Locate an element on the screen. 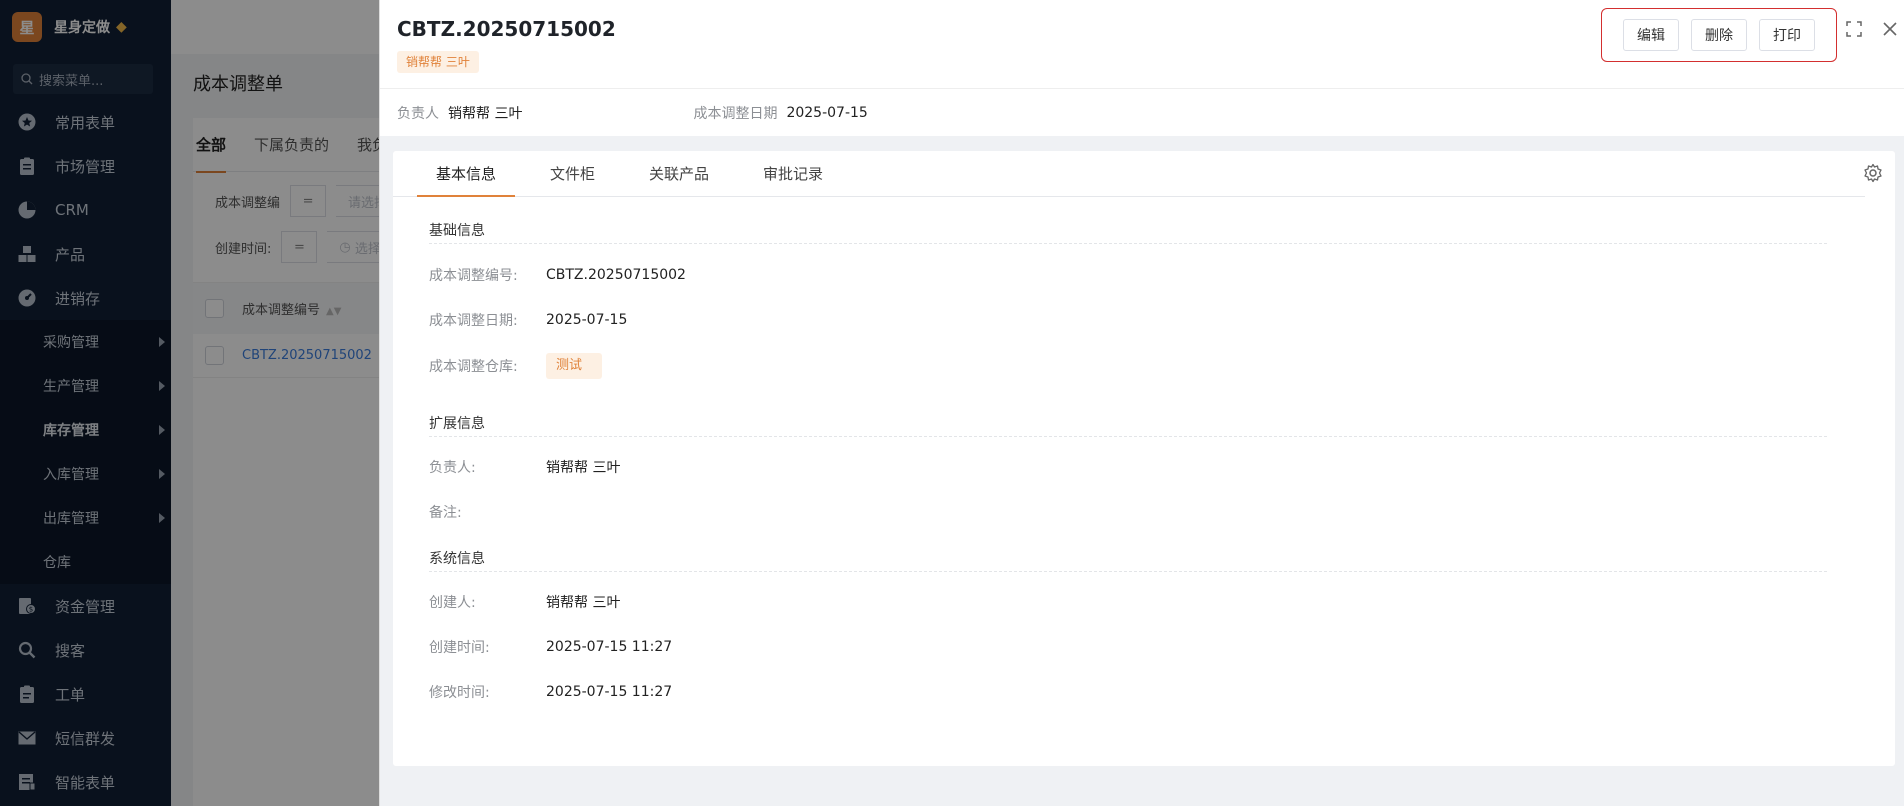  field-created-time: 创建时间: 2025-07-15 11:27 is located at coordinates (550, 647).